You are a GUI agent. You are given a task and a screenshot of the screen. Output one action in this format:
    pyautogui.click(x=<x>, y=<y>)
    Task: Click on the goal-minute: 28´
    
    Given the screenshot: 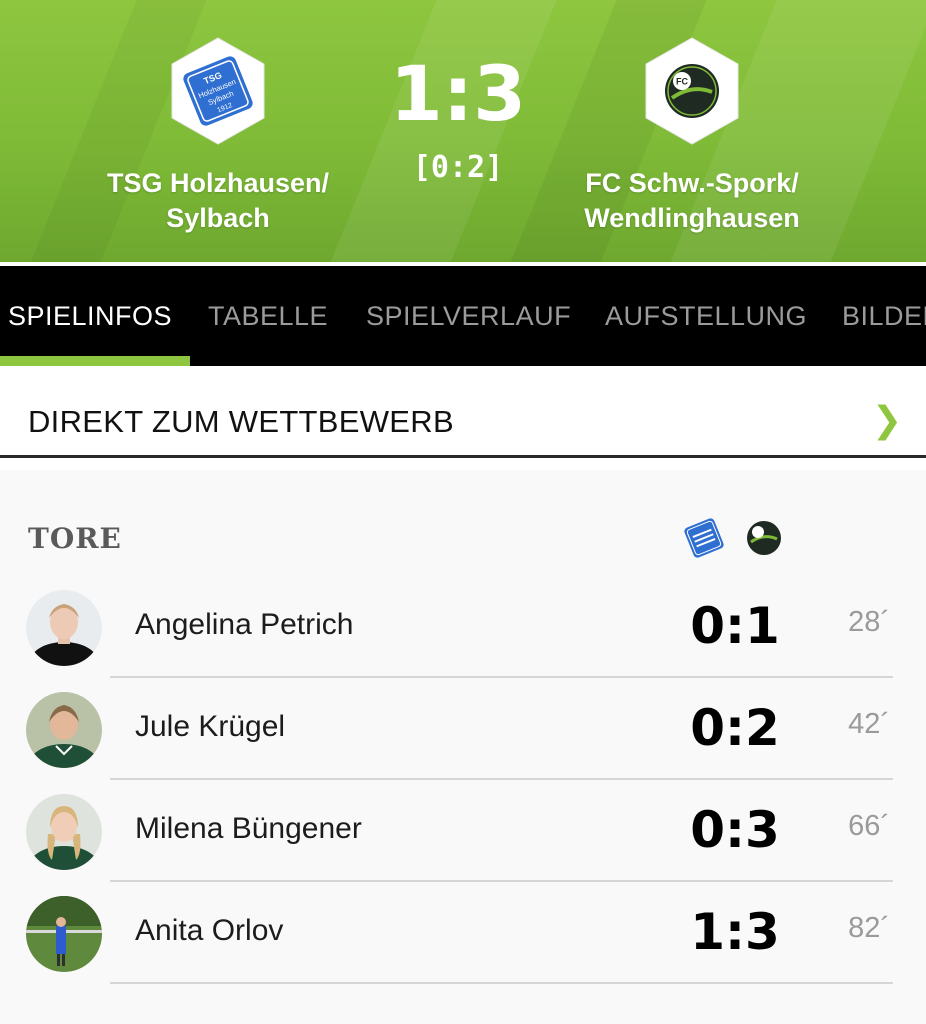 What is the action you would take?
    pyautogui.click(x=869, y=622)
    